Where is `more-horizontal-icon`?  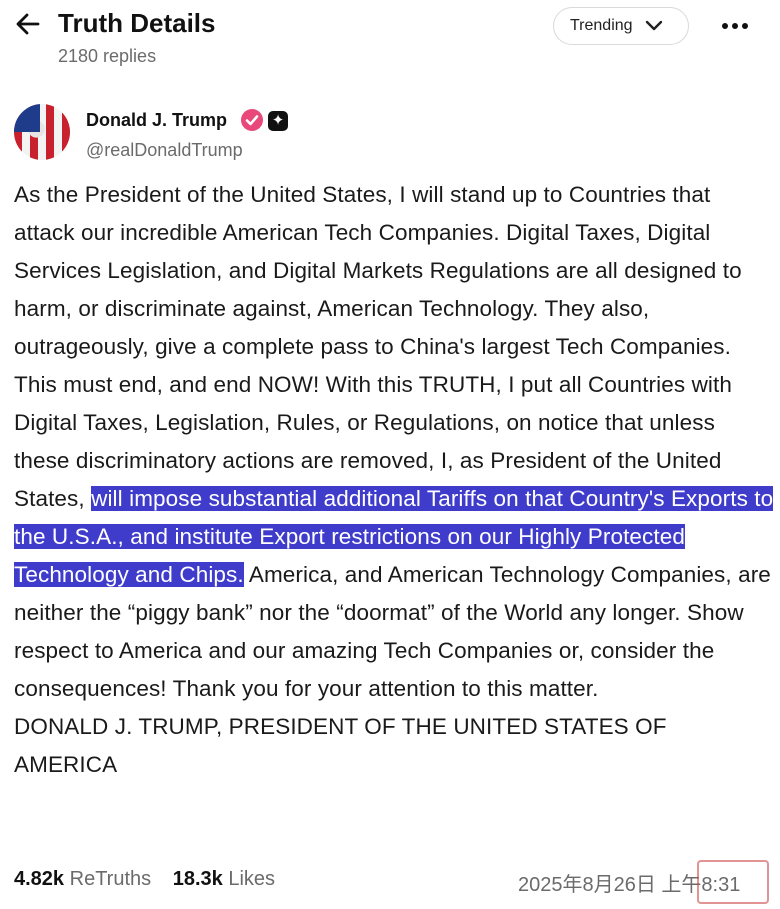
more-horizontal-icon is located at coordinates (735, 26).